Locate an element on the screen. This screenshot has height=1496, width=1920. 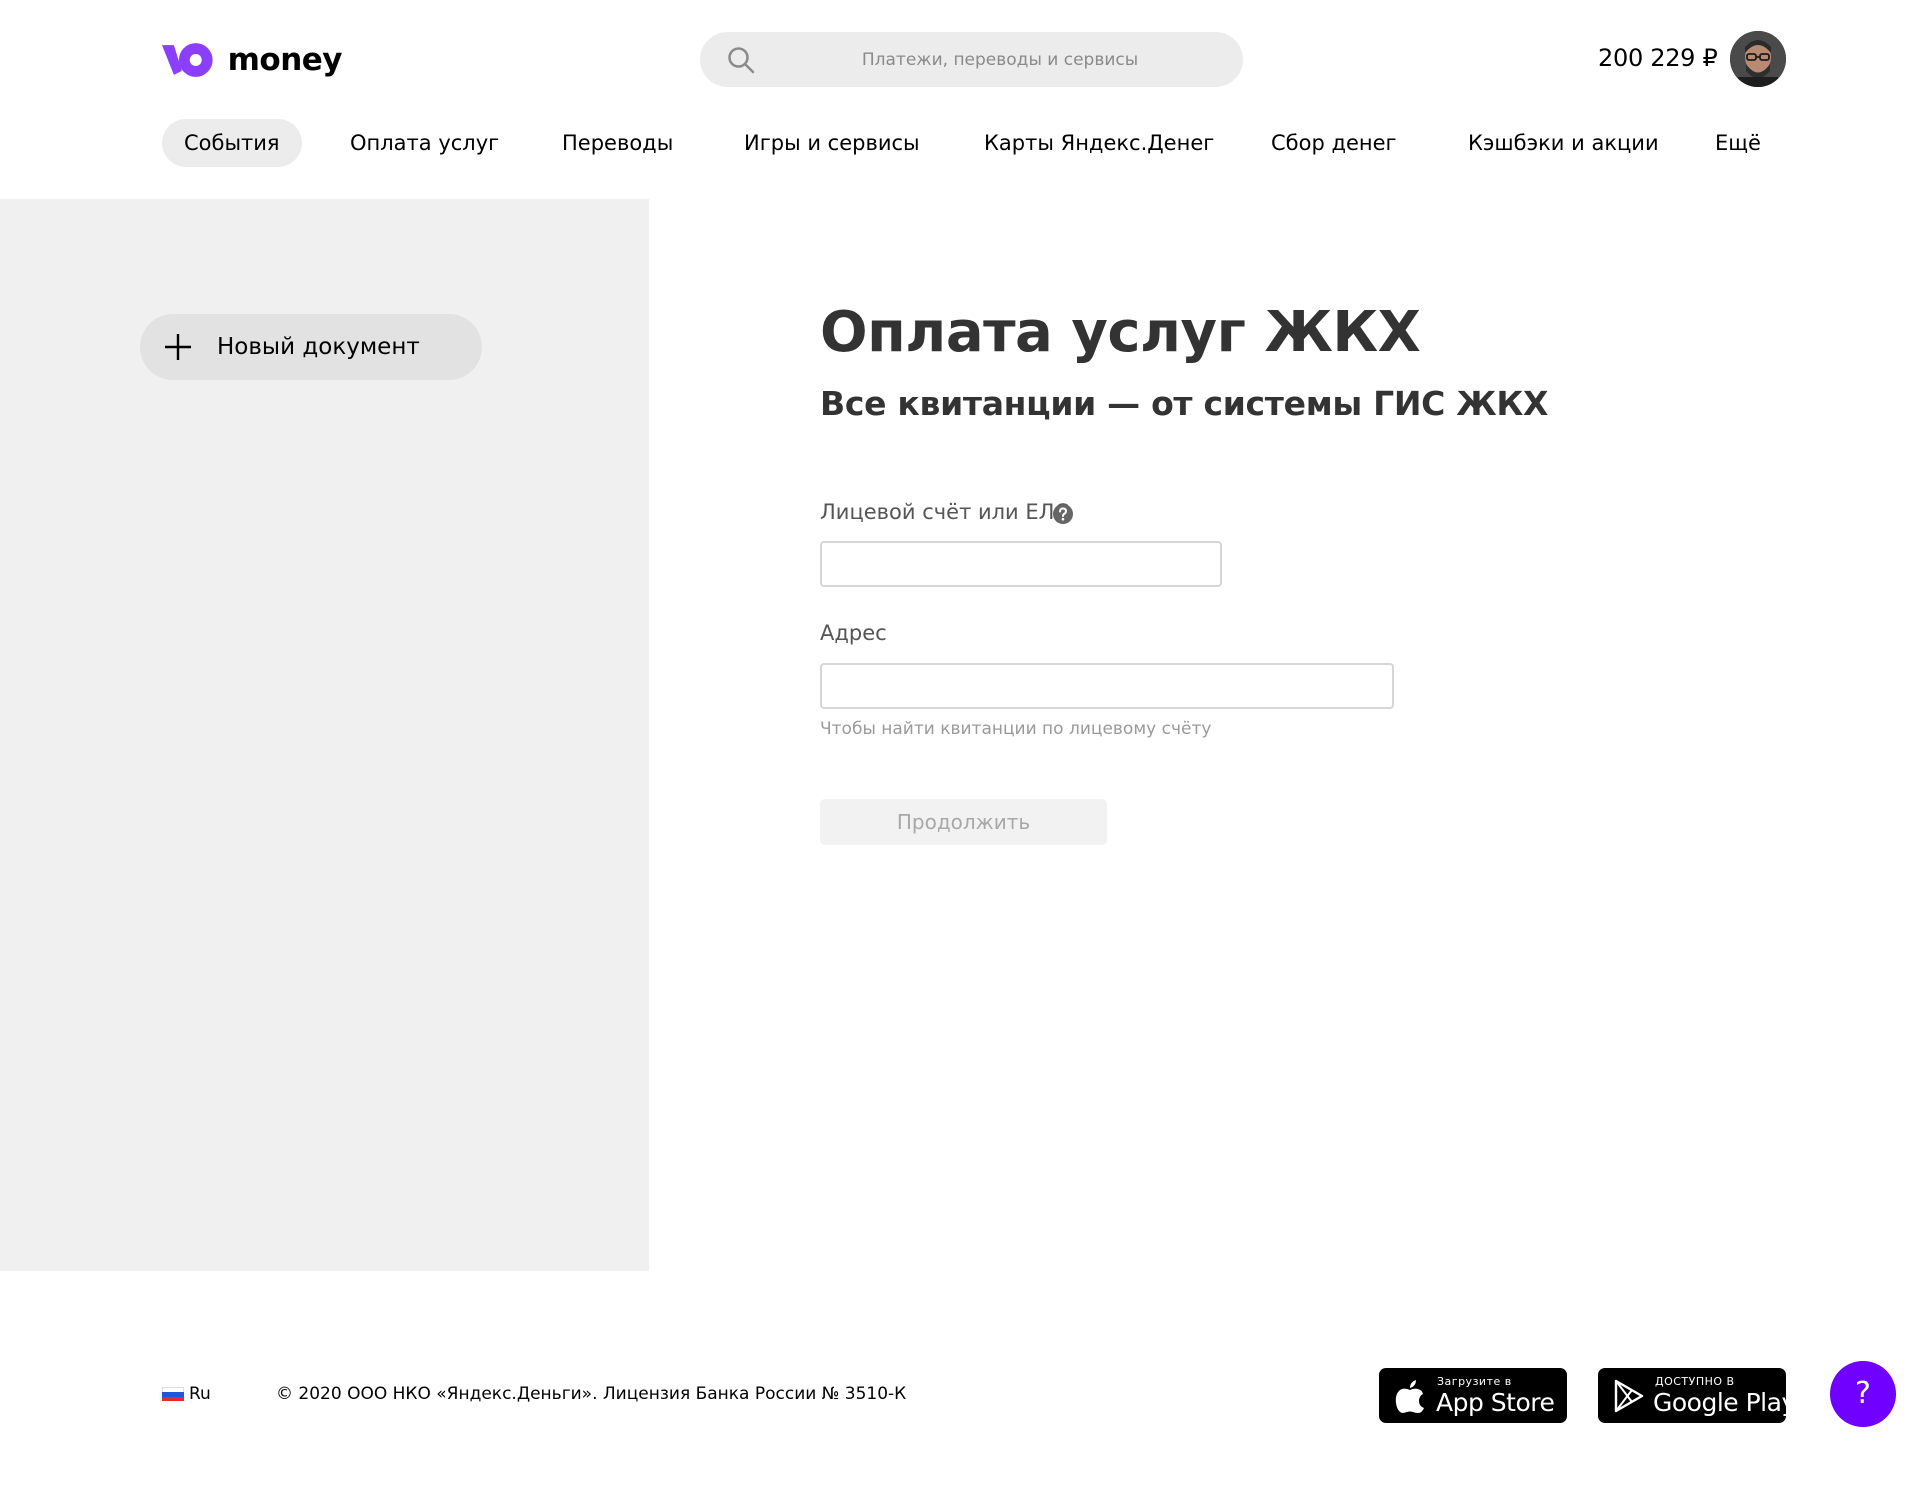
google-play-big-label: Google Play is located at coordinates (1724, 1402).